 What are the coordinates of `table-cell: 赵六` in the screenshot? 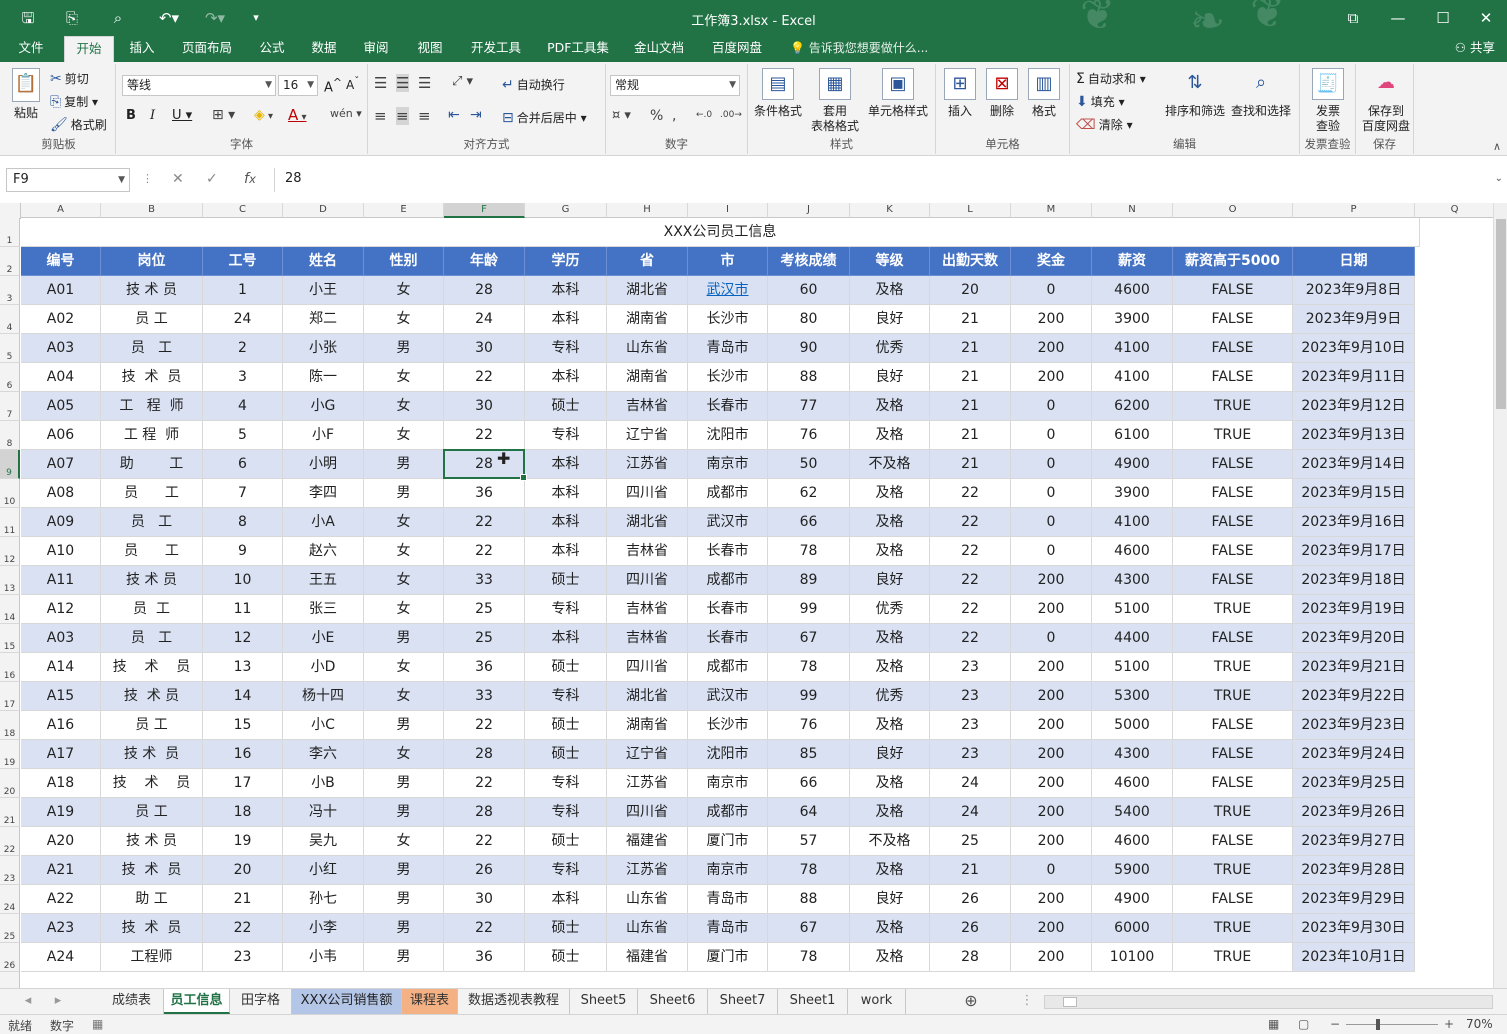 It's located at (323, 551).